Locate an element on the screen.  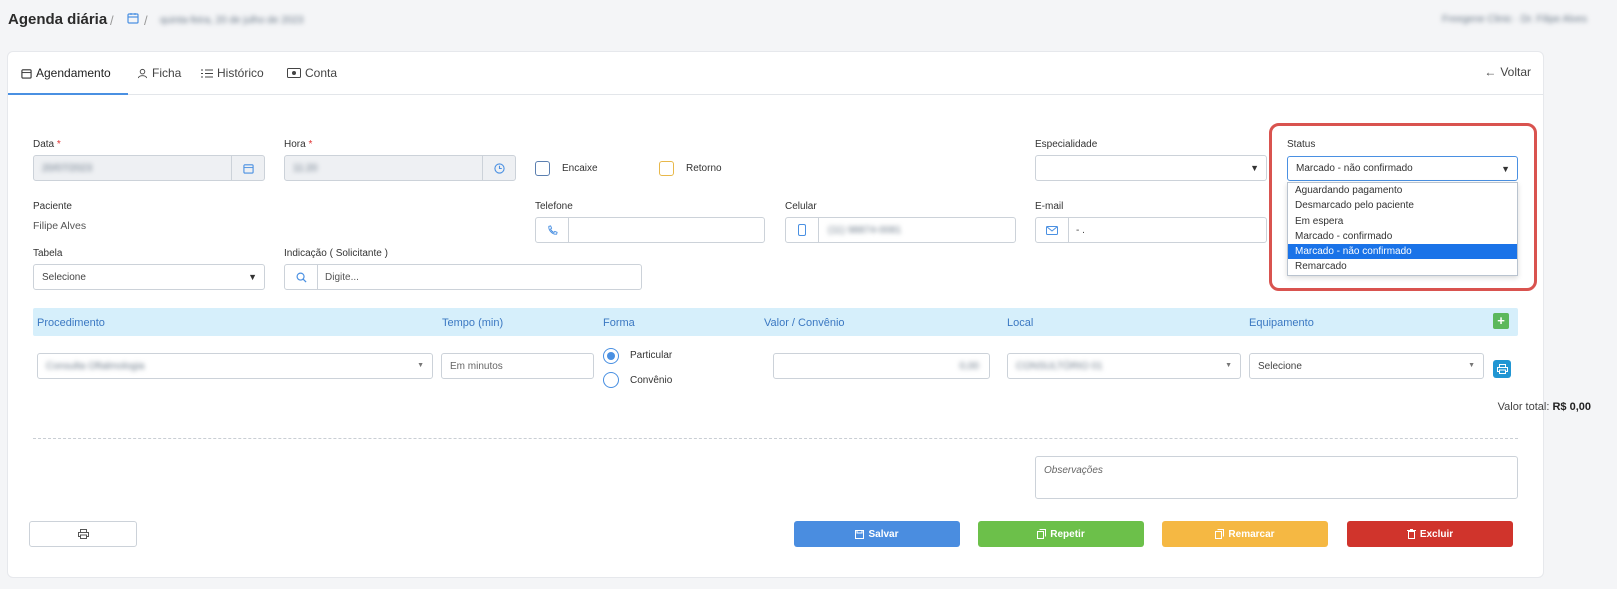
status-option: Aguardando pagamento is located at coordinates (1402, 190).